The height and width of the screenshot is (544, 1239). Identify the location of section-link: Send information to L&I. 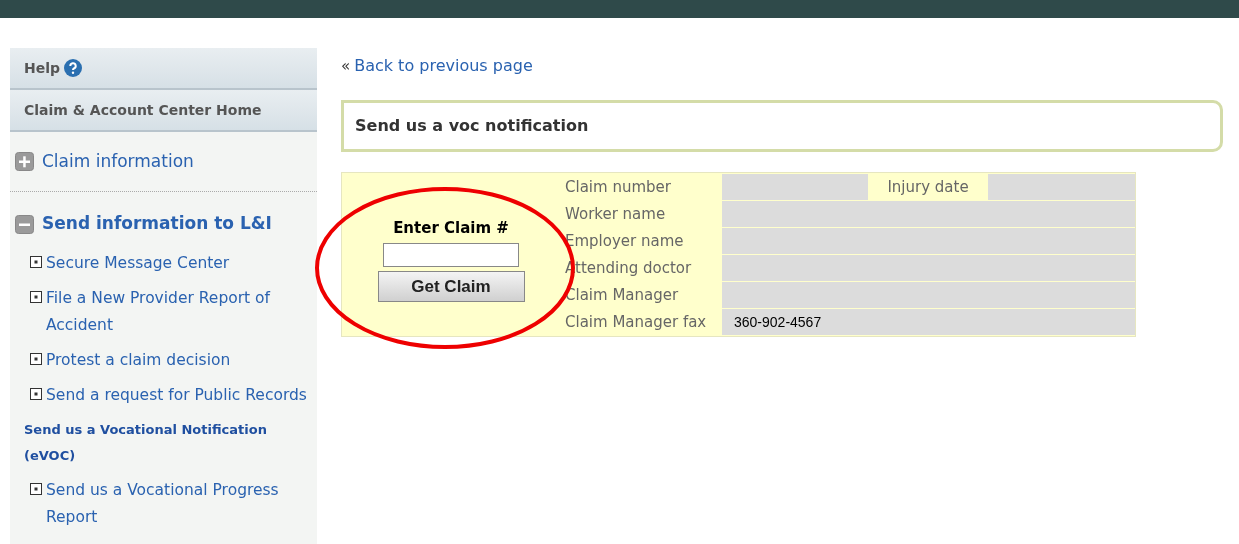
(157, 224).